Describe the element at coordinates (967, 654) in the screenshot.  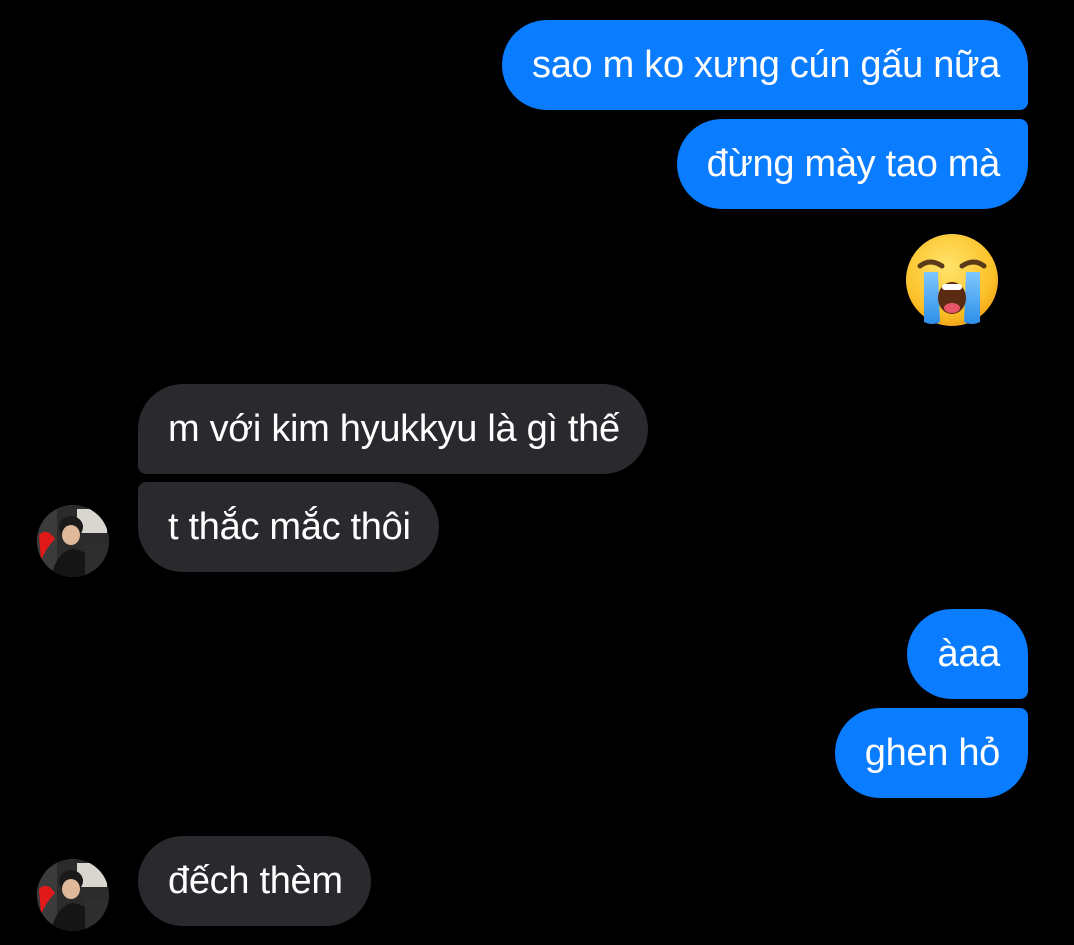
I see `message-bubble-outgoing: àaa` at that location.